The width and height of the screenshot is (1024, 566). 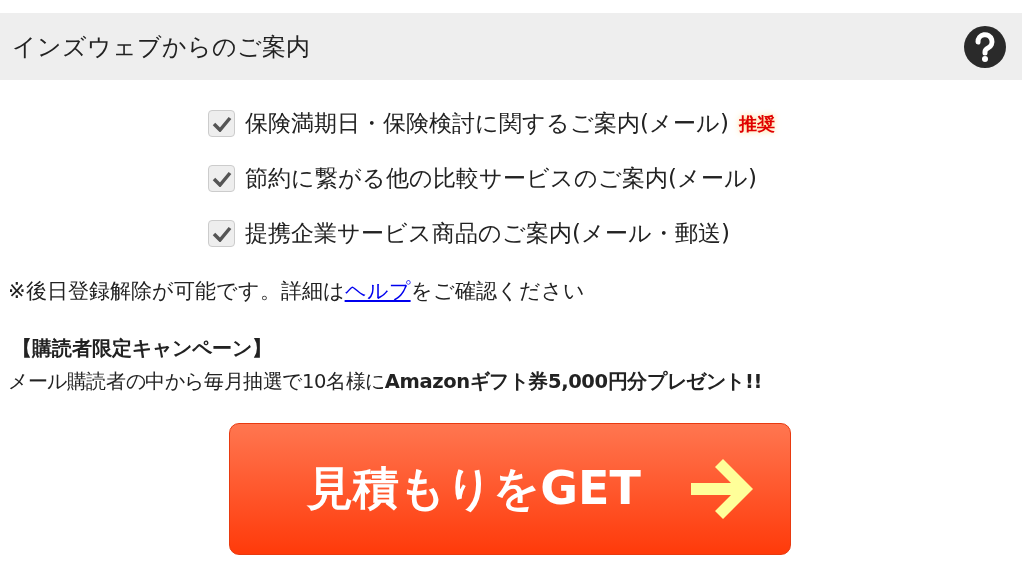 I want to click on arrow-icon, so click(x=721, y=489).